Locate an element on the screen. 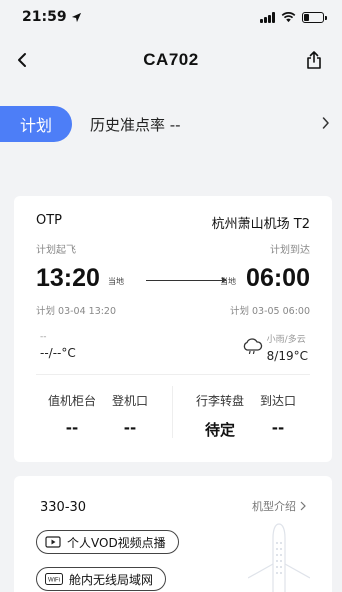 The height and width of the screenshot is (592, 342). wifi-badge-text: WiFi is located at coordinates (54, 581).